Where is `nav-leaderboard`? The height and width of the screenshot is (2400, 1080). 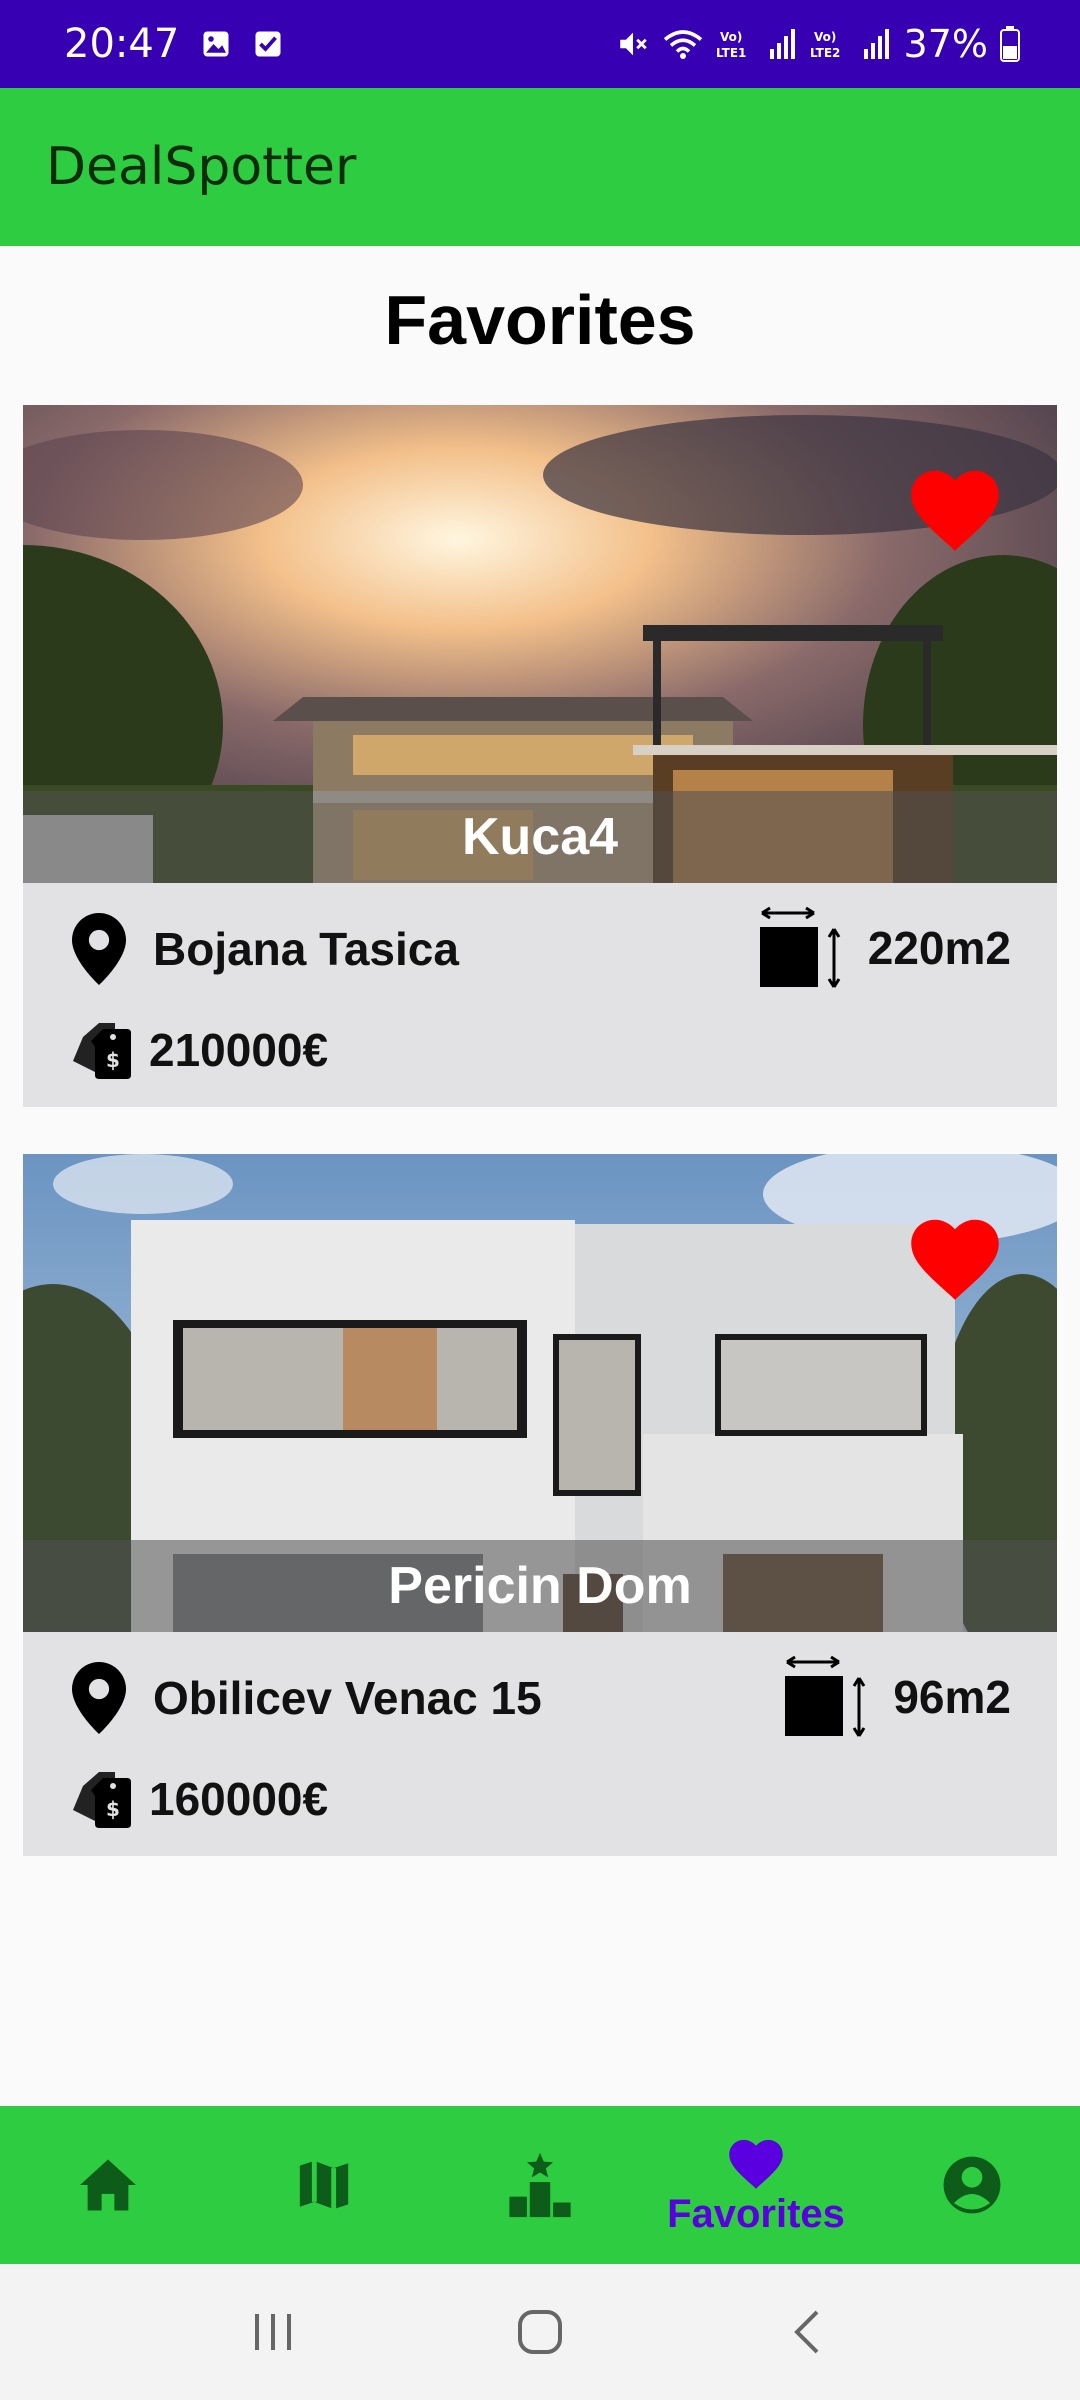 nav-leaderboard is located at coordinates (540, 2185).